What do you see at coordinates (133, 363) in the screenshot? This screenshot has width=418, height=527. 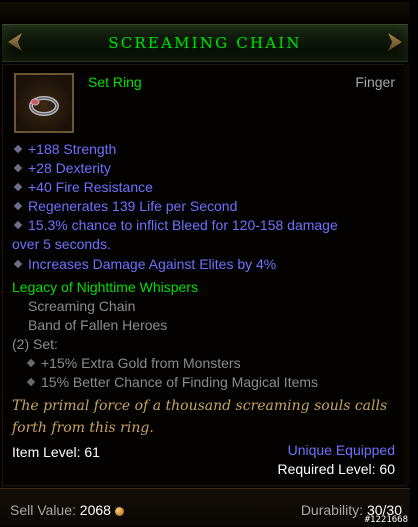 I see `set-bonus: +15% Extra Gold from Monsters` at bounding box center [133, 363].